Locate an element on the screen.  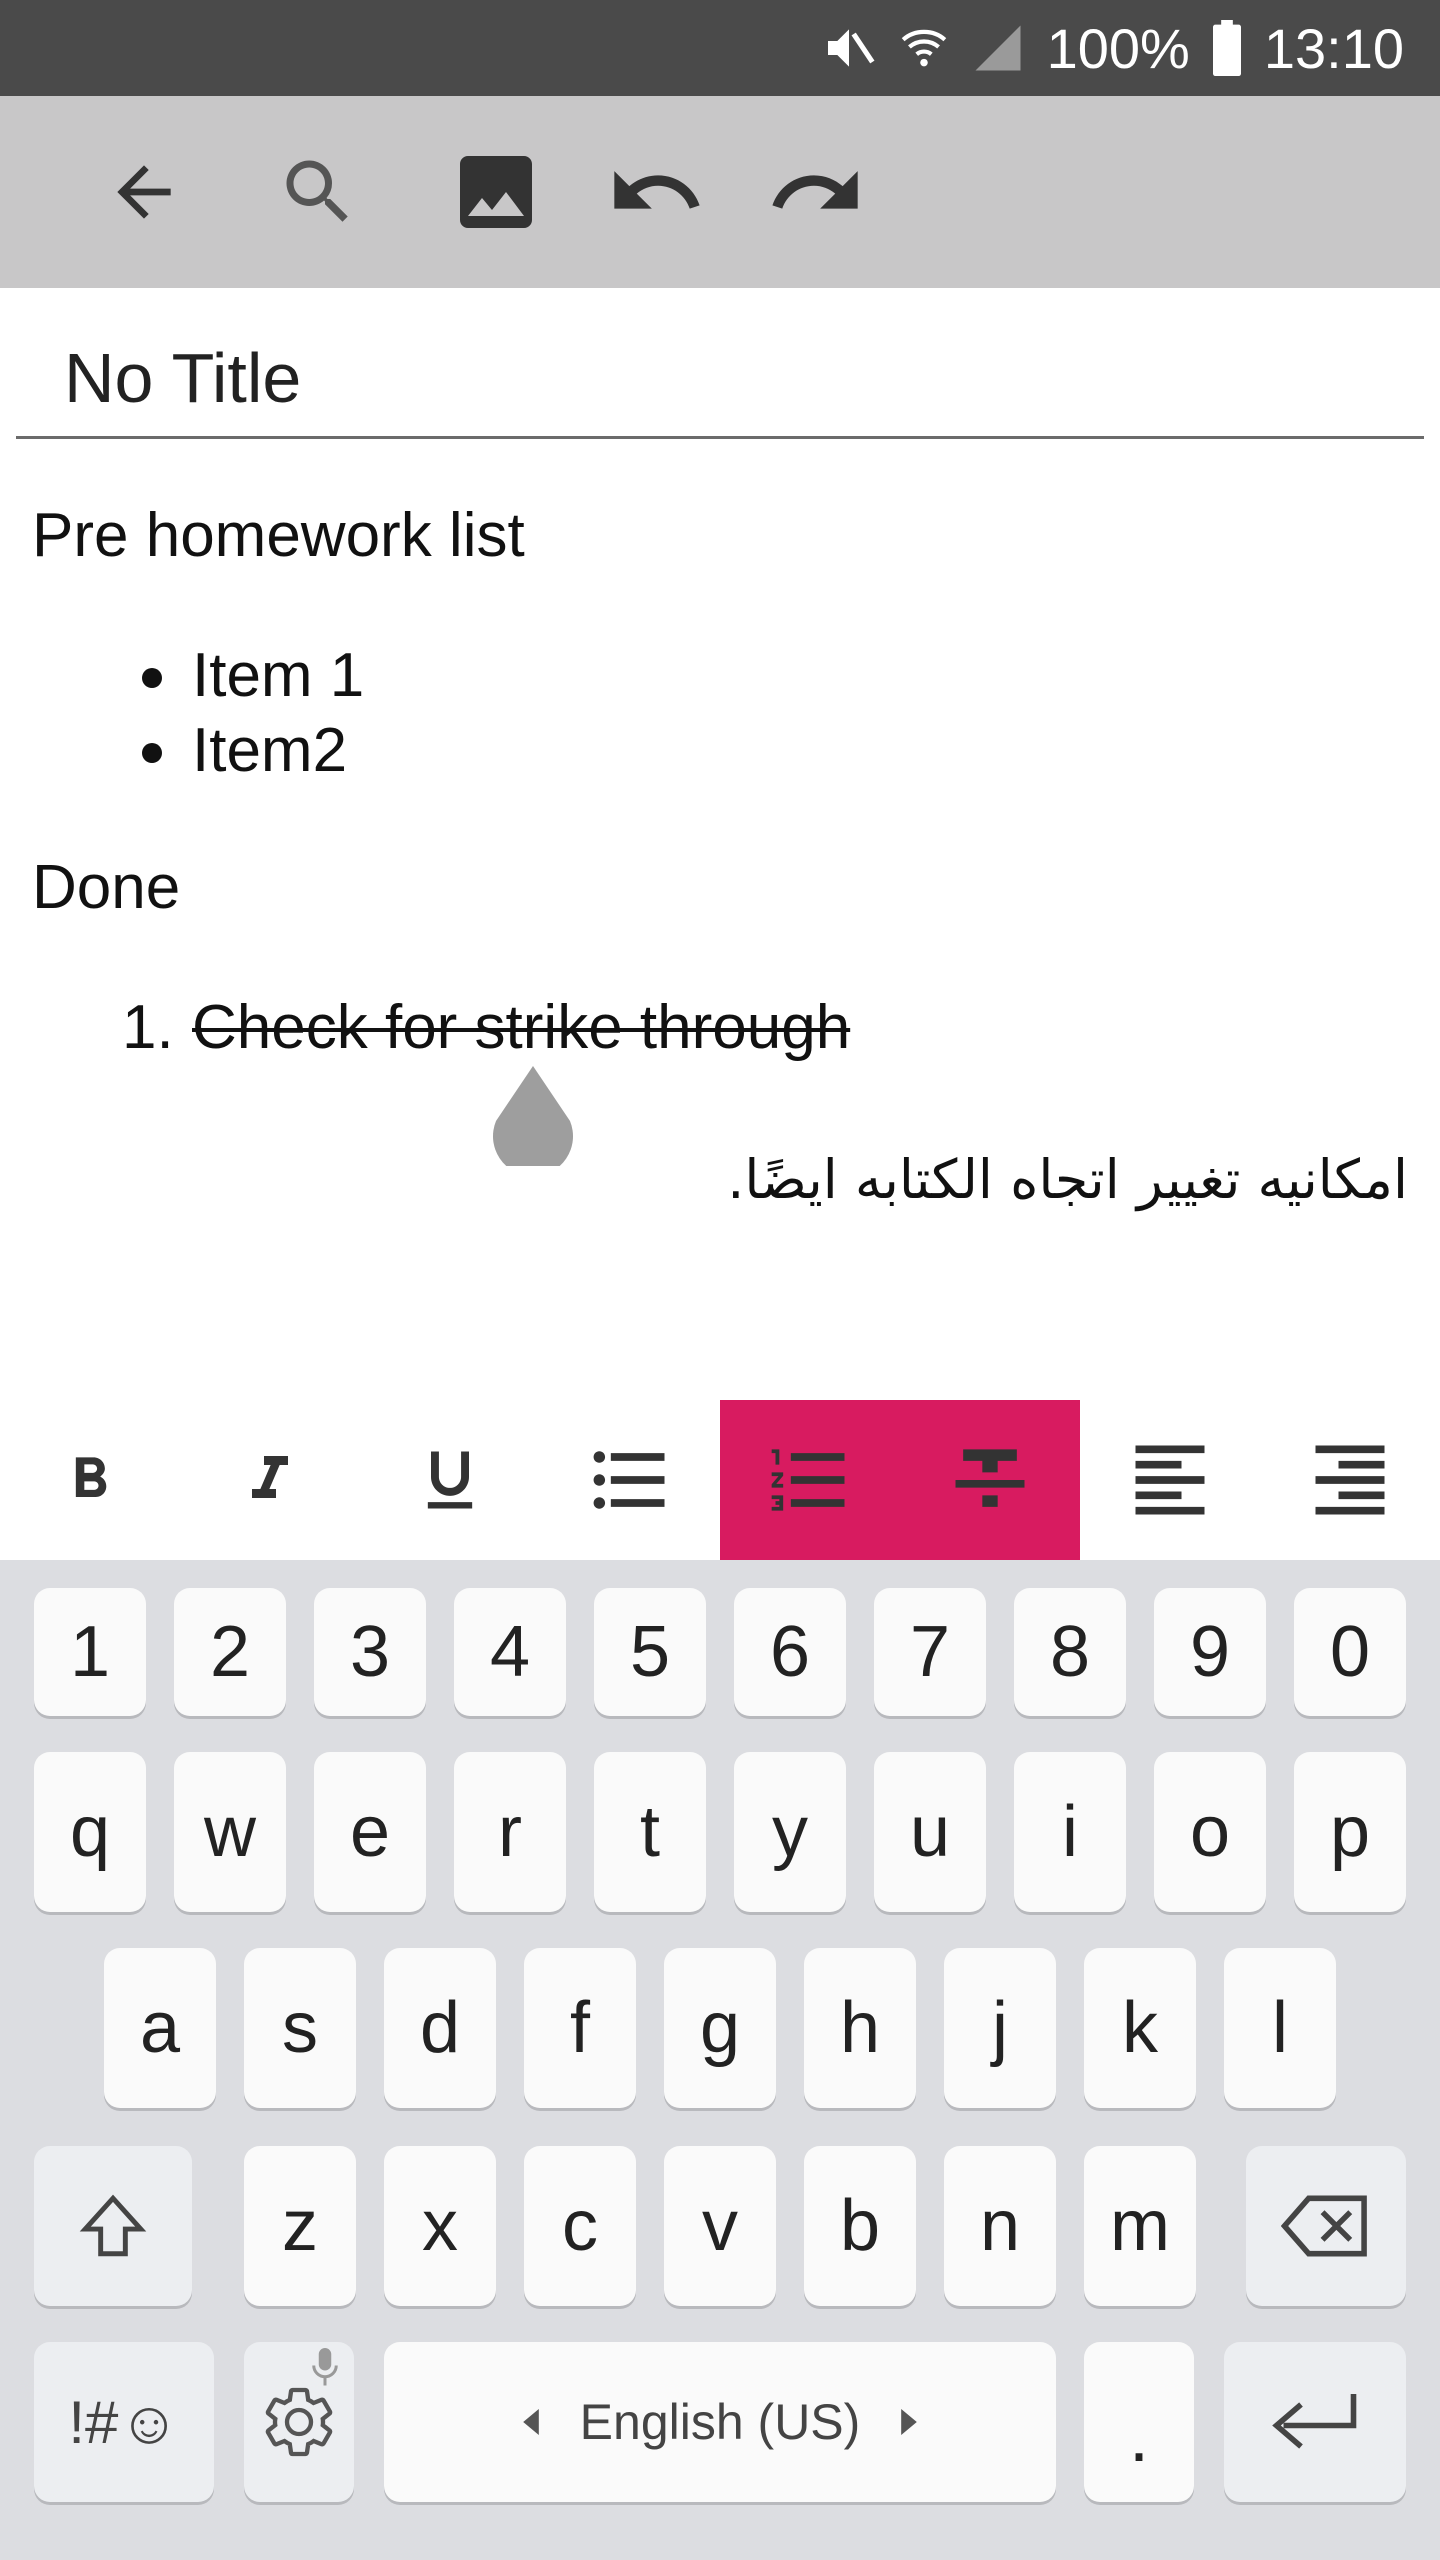
title-field: No Title is located at coordinates (720, 379).